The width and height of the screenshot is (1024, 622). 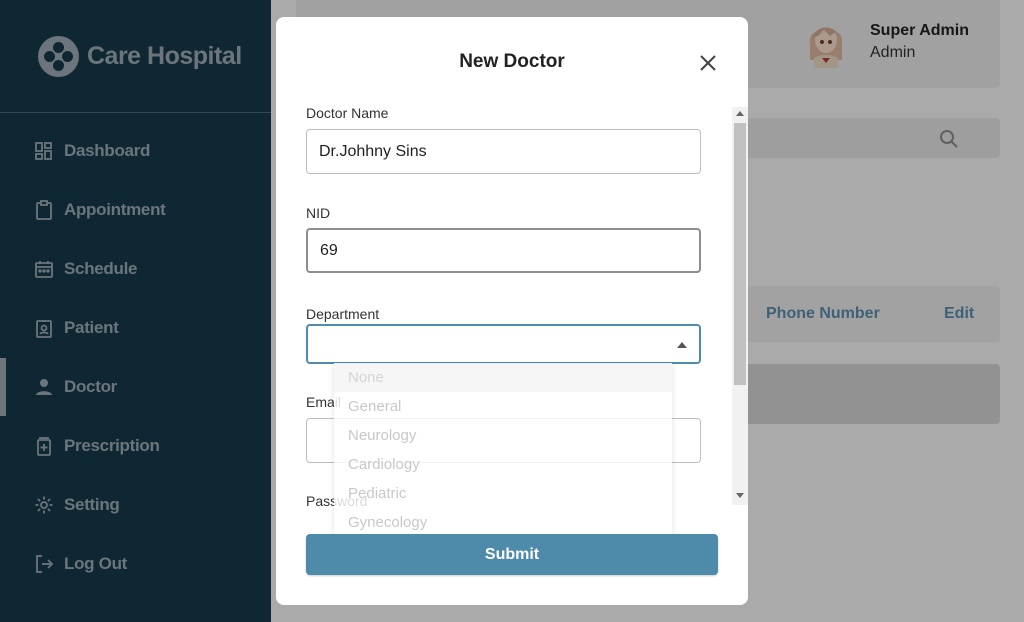 I want to click on modal-title: New Doctor, so click(x=512, y=61).